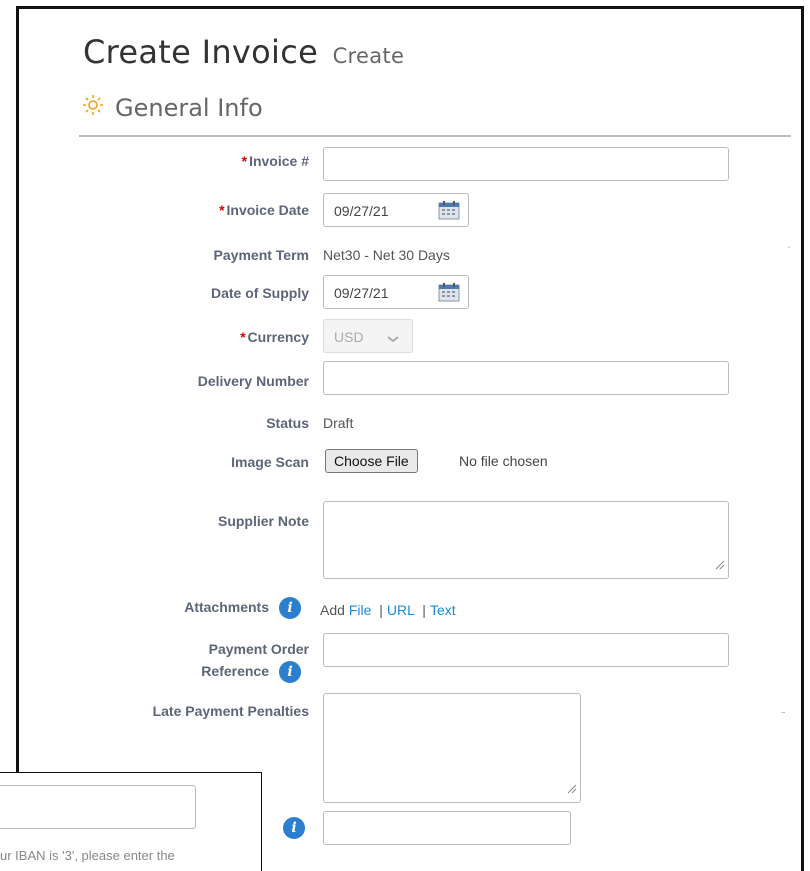 This screenshot has width=810, height=871. I want to click on currency-label: * Currency, so click(274, 337).